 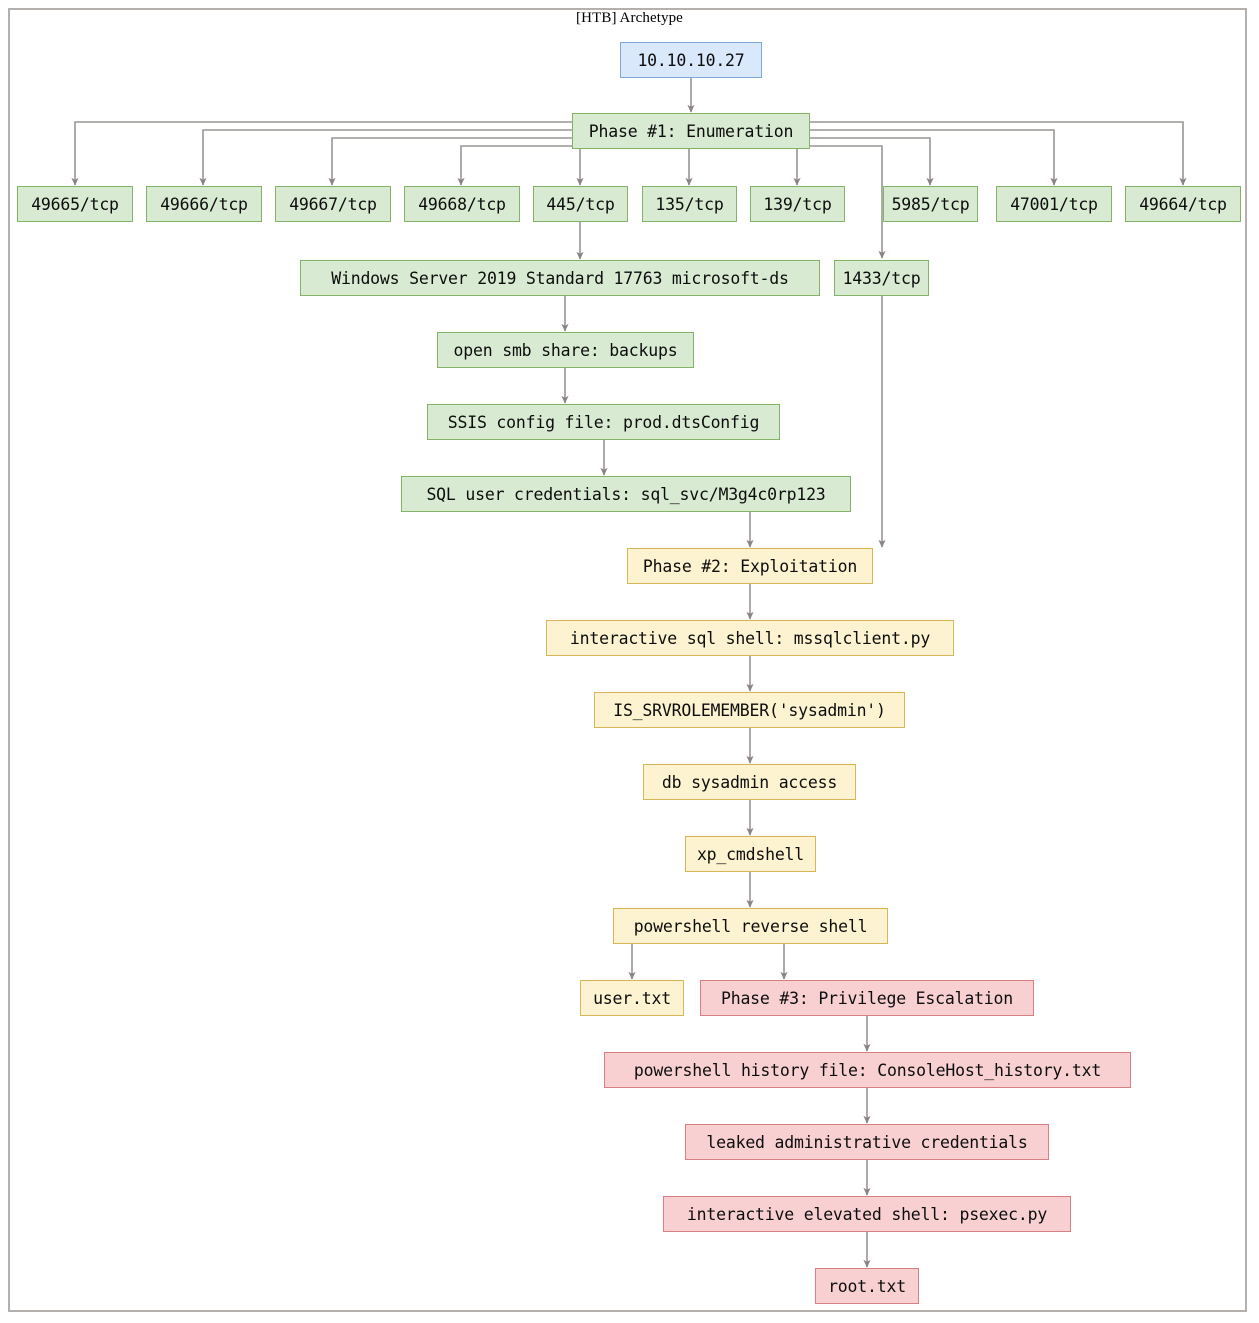 I want to click on node-phase-2-exploitation: Phase #2: Exploitation, so click(x=750, y=566).